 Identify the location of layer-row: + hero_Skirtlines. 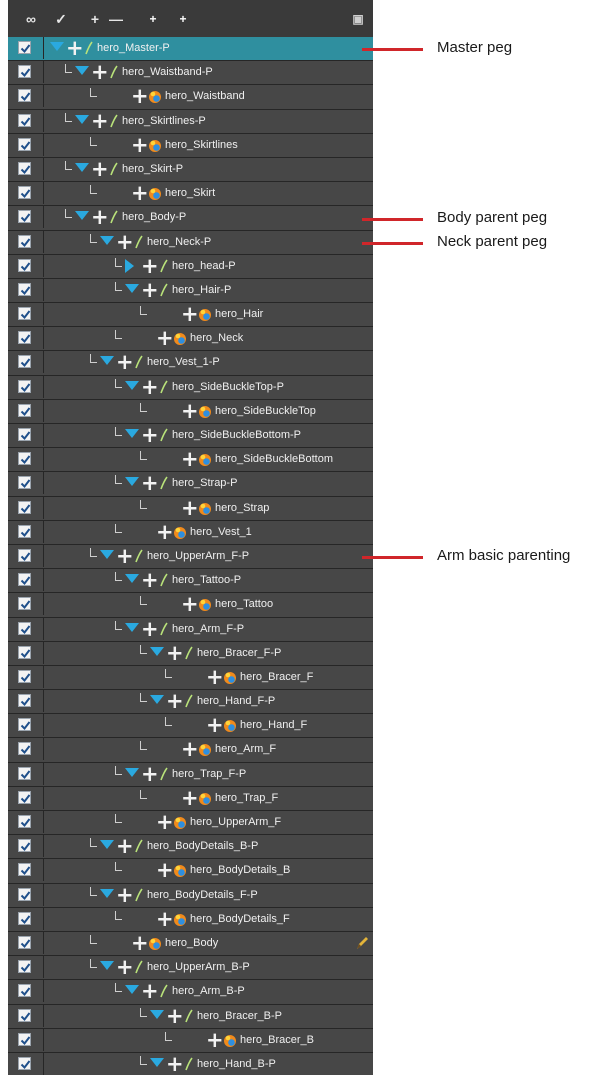
(190, 145).